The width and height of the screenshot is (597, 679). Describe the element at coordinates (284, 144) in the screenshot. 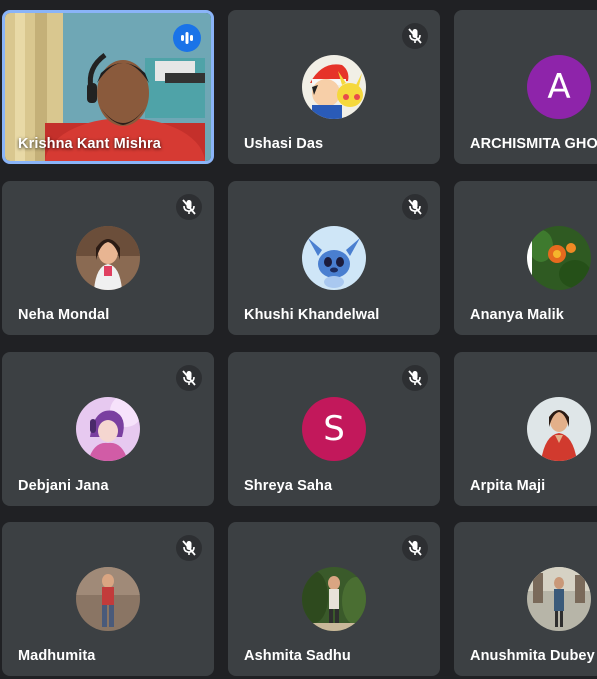

I see `participant-name: Ushasi Das` at that location.